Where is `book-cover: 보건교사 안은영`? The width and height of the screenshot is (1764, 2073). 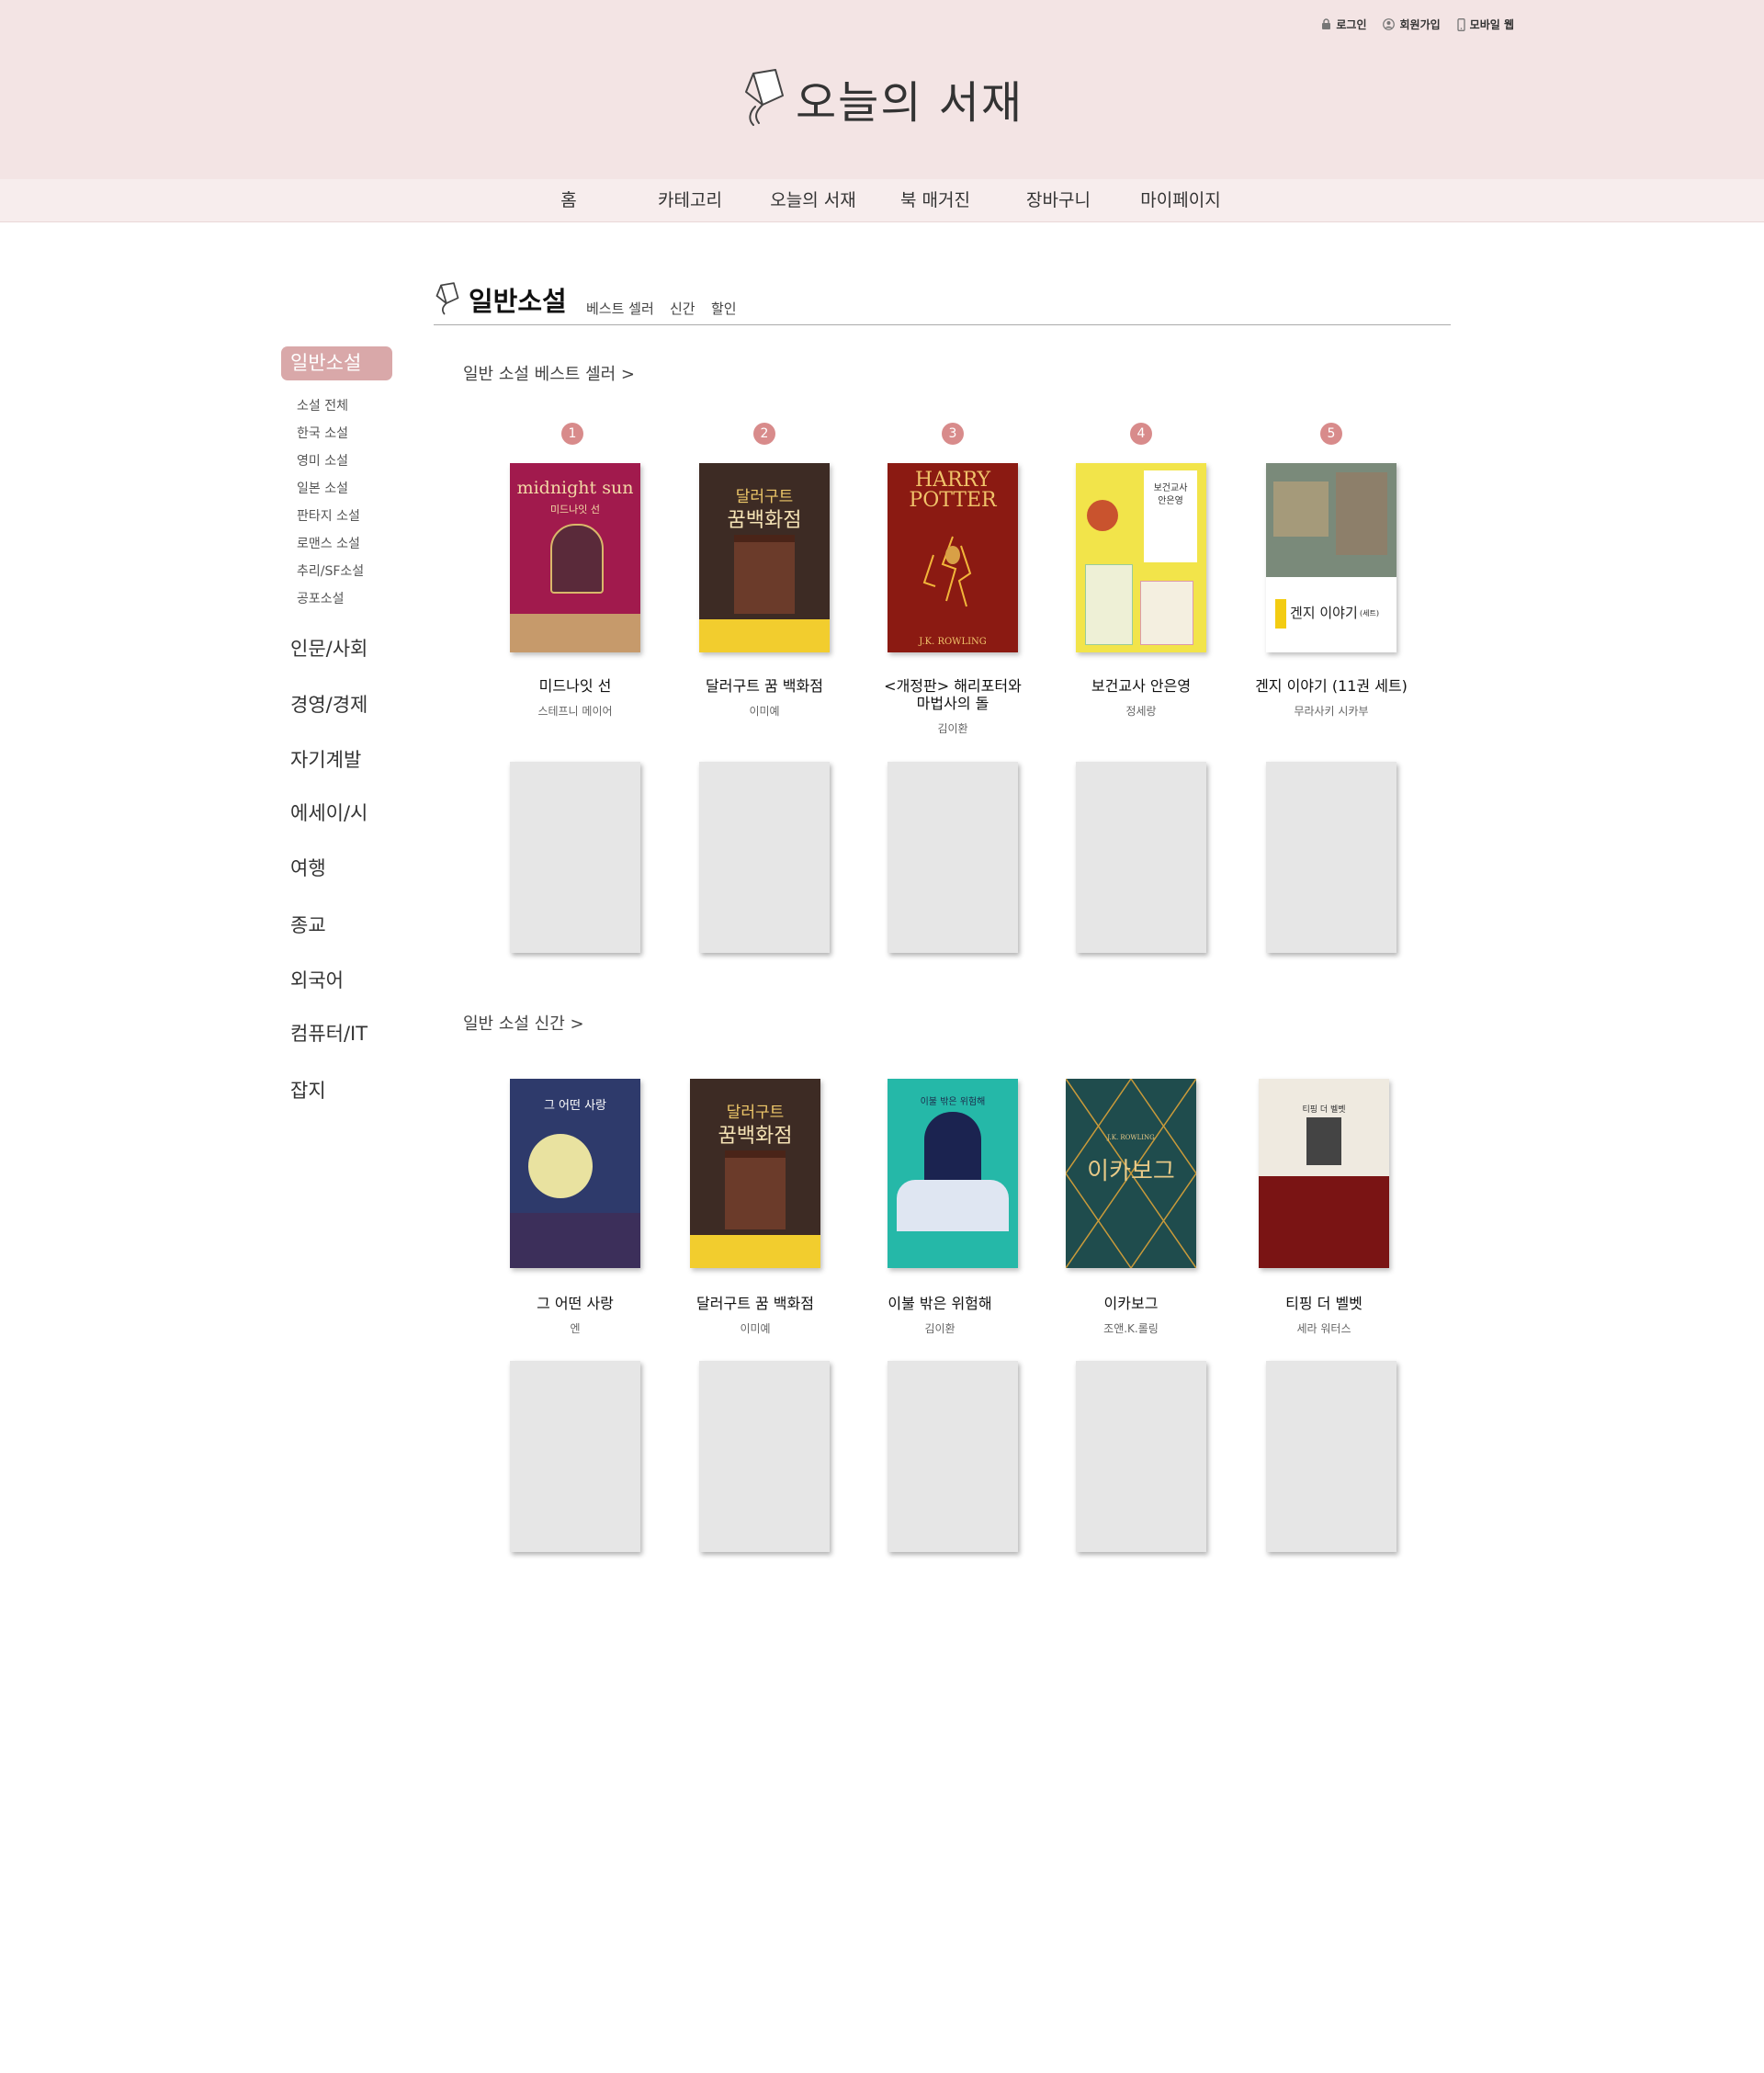 book-cover: 보건교사 안은영 is located at coordinates (1141, 557).